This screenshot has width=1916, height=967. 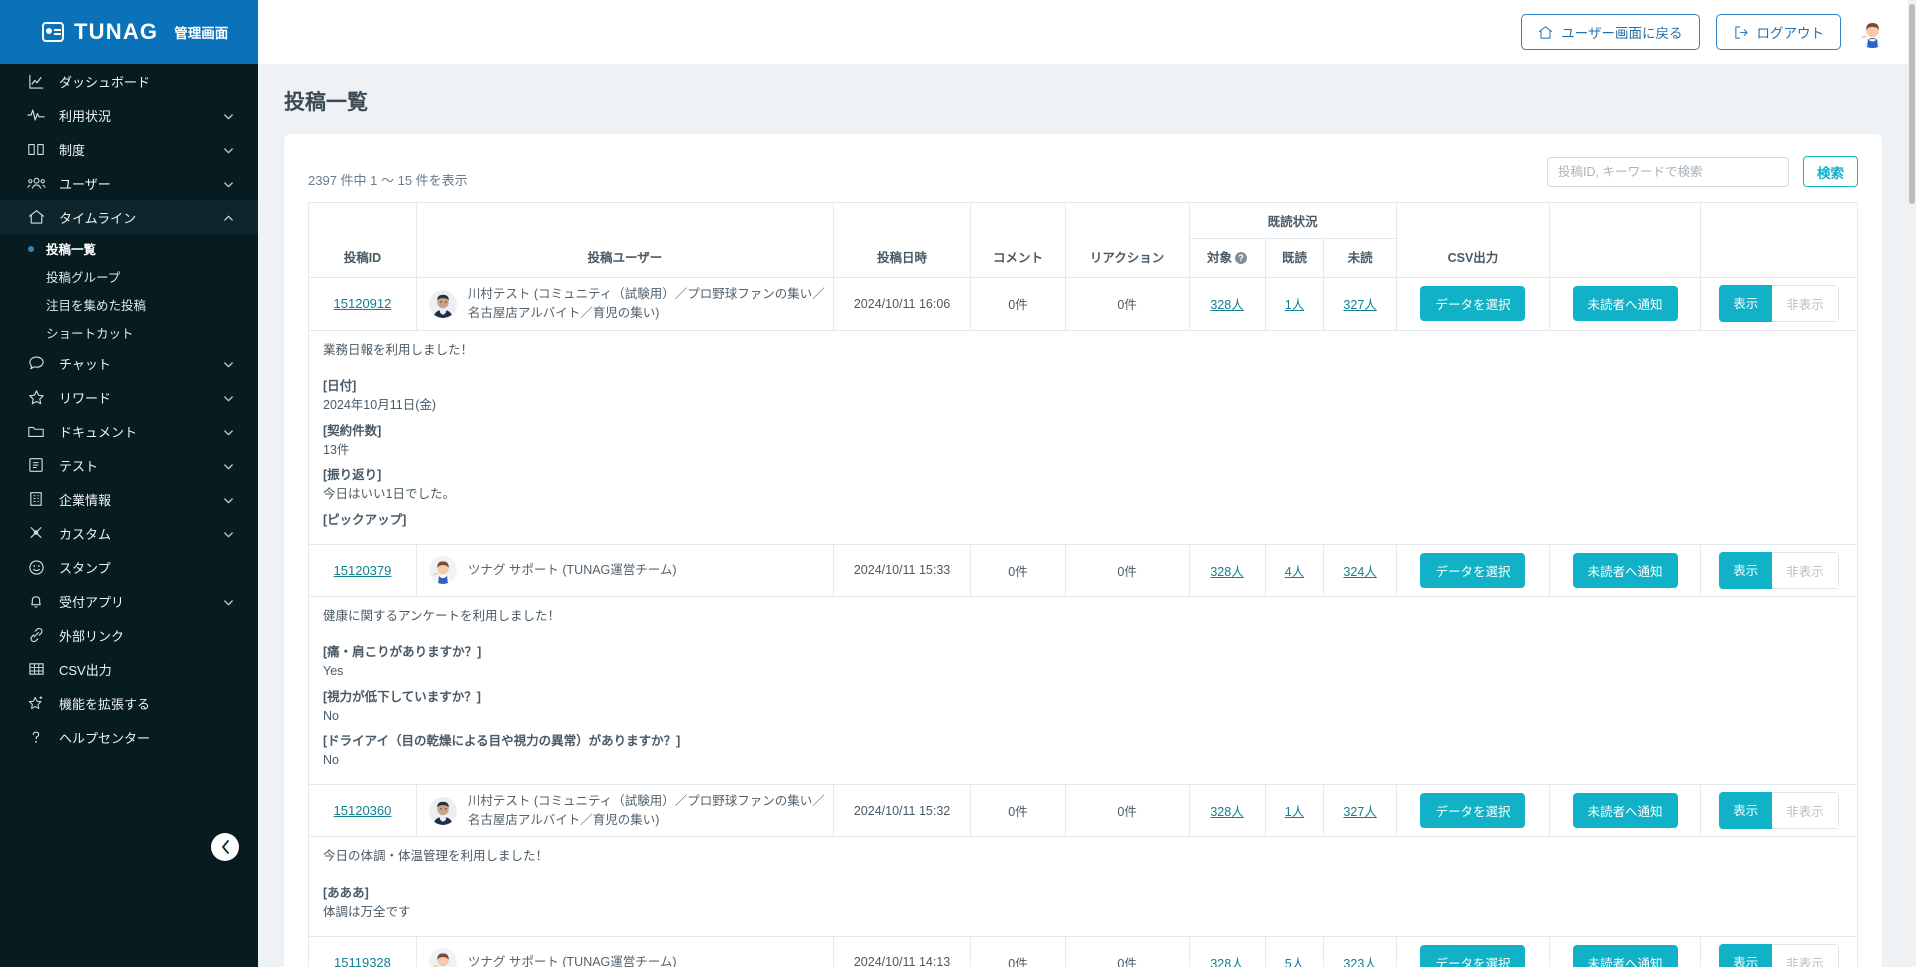 I want to click on read-count-link: 5人, so click(x=1294, y=962).